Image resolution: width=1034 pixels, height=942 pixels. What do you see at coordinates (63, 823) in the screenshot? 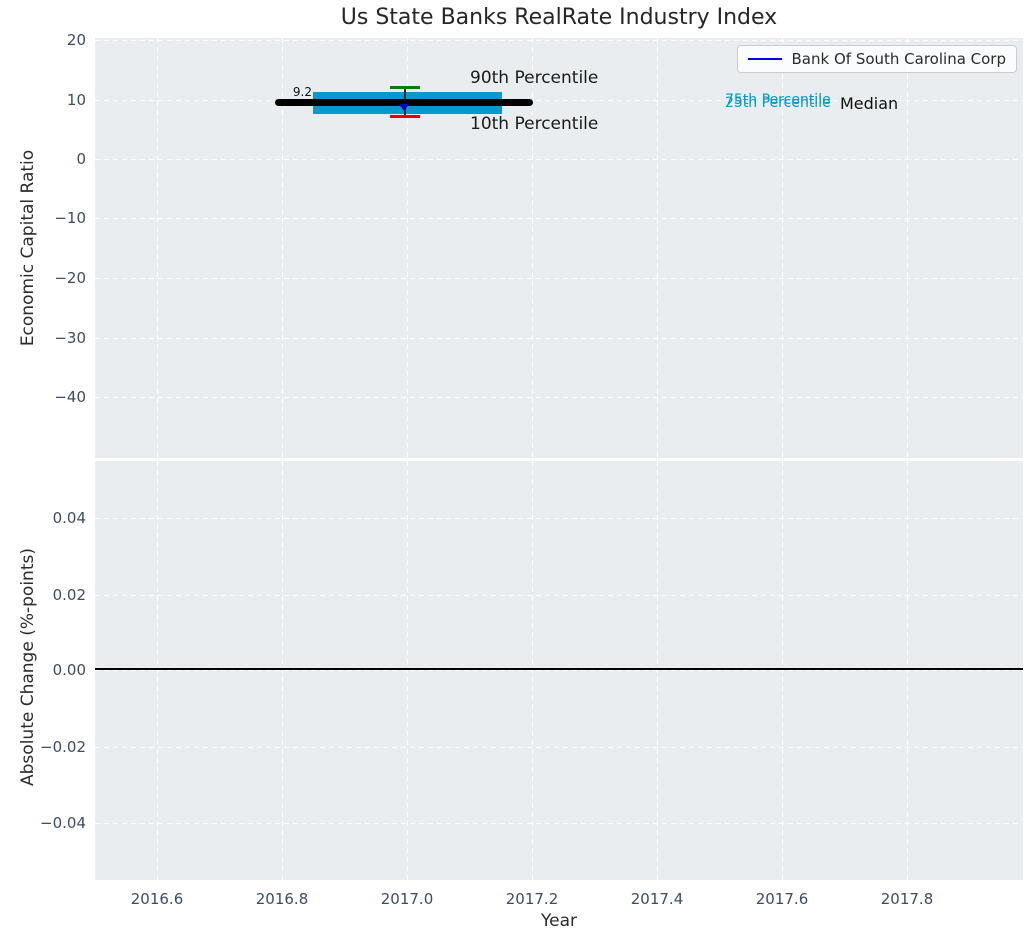
I see `ytick-bottom: −0.04` at bounding box center [63, 823].